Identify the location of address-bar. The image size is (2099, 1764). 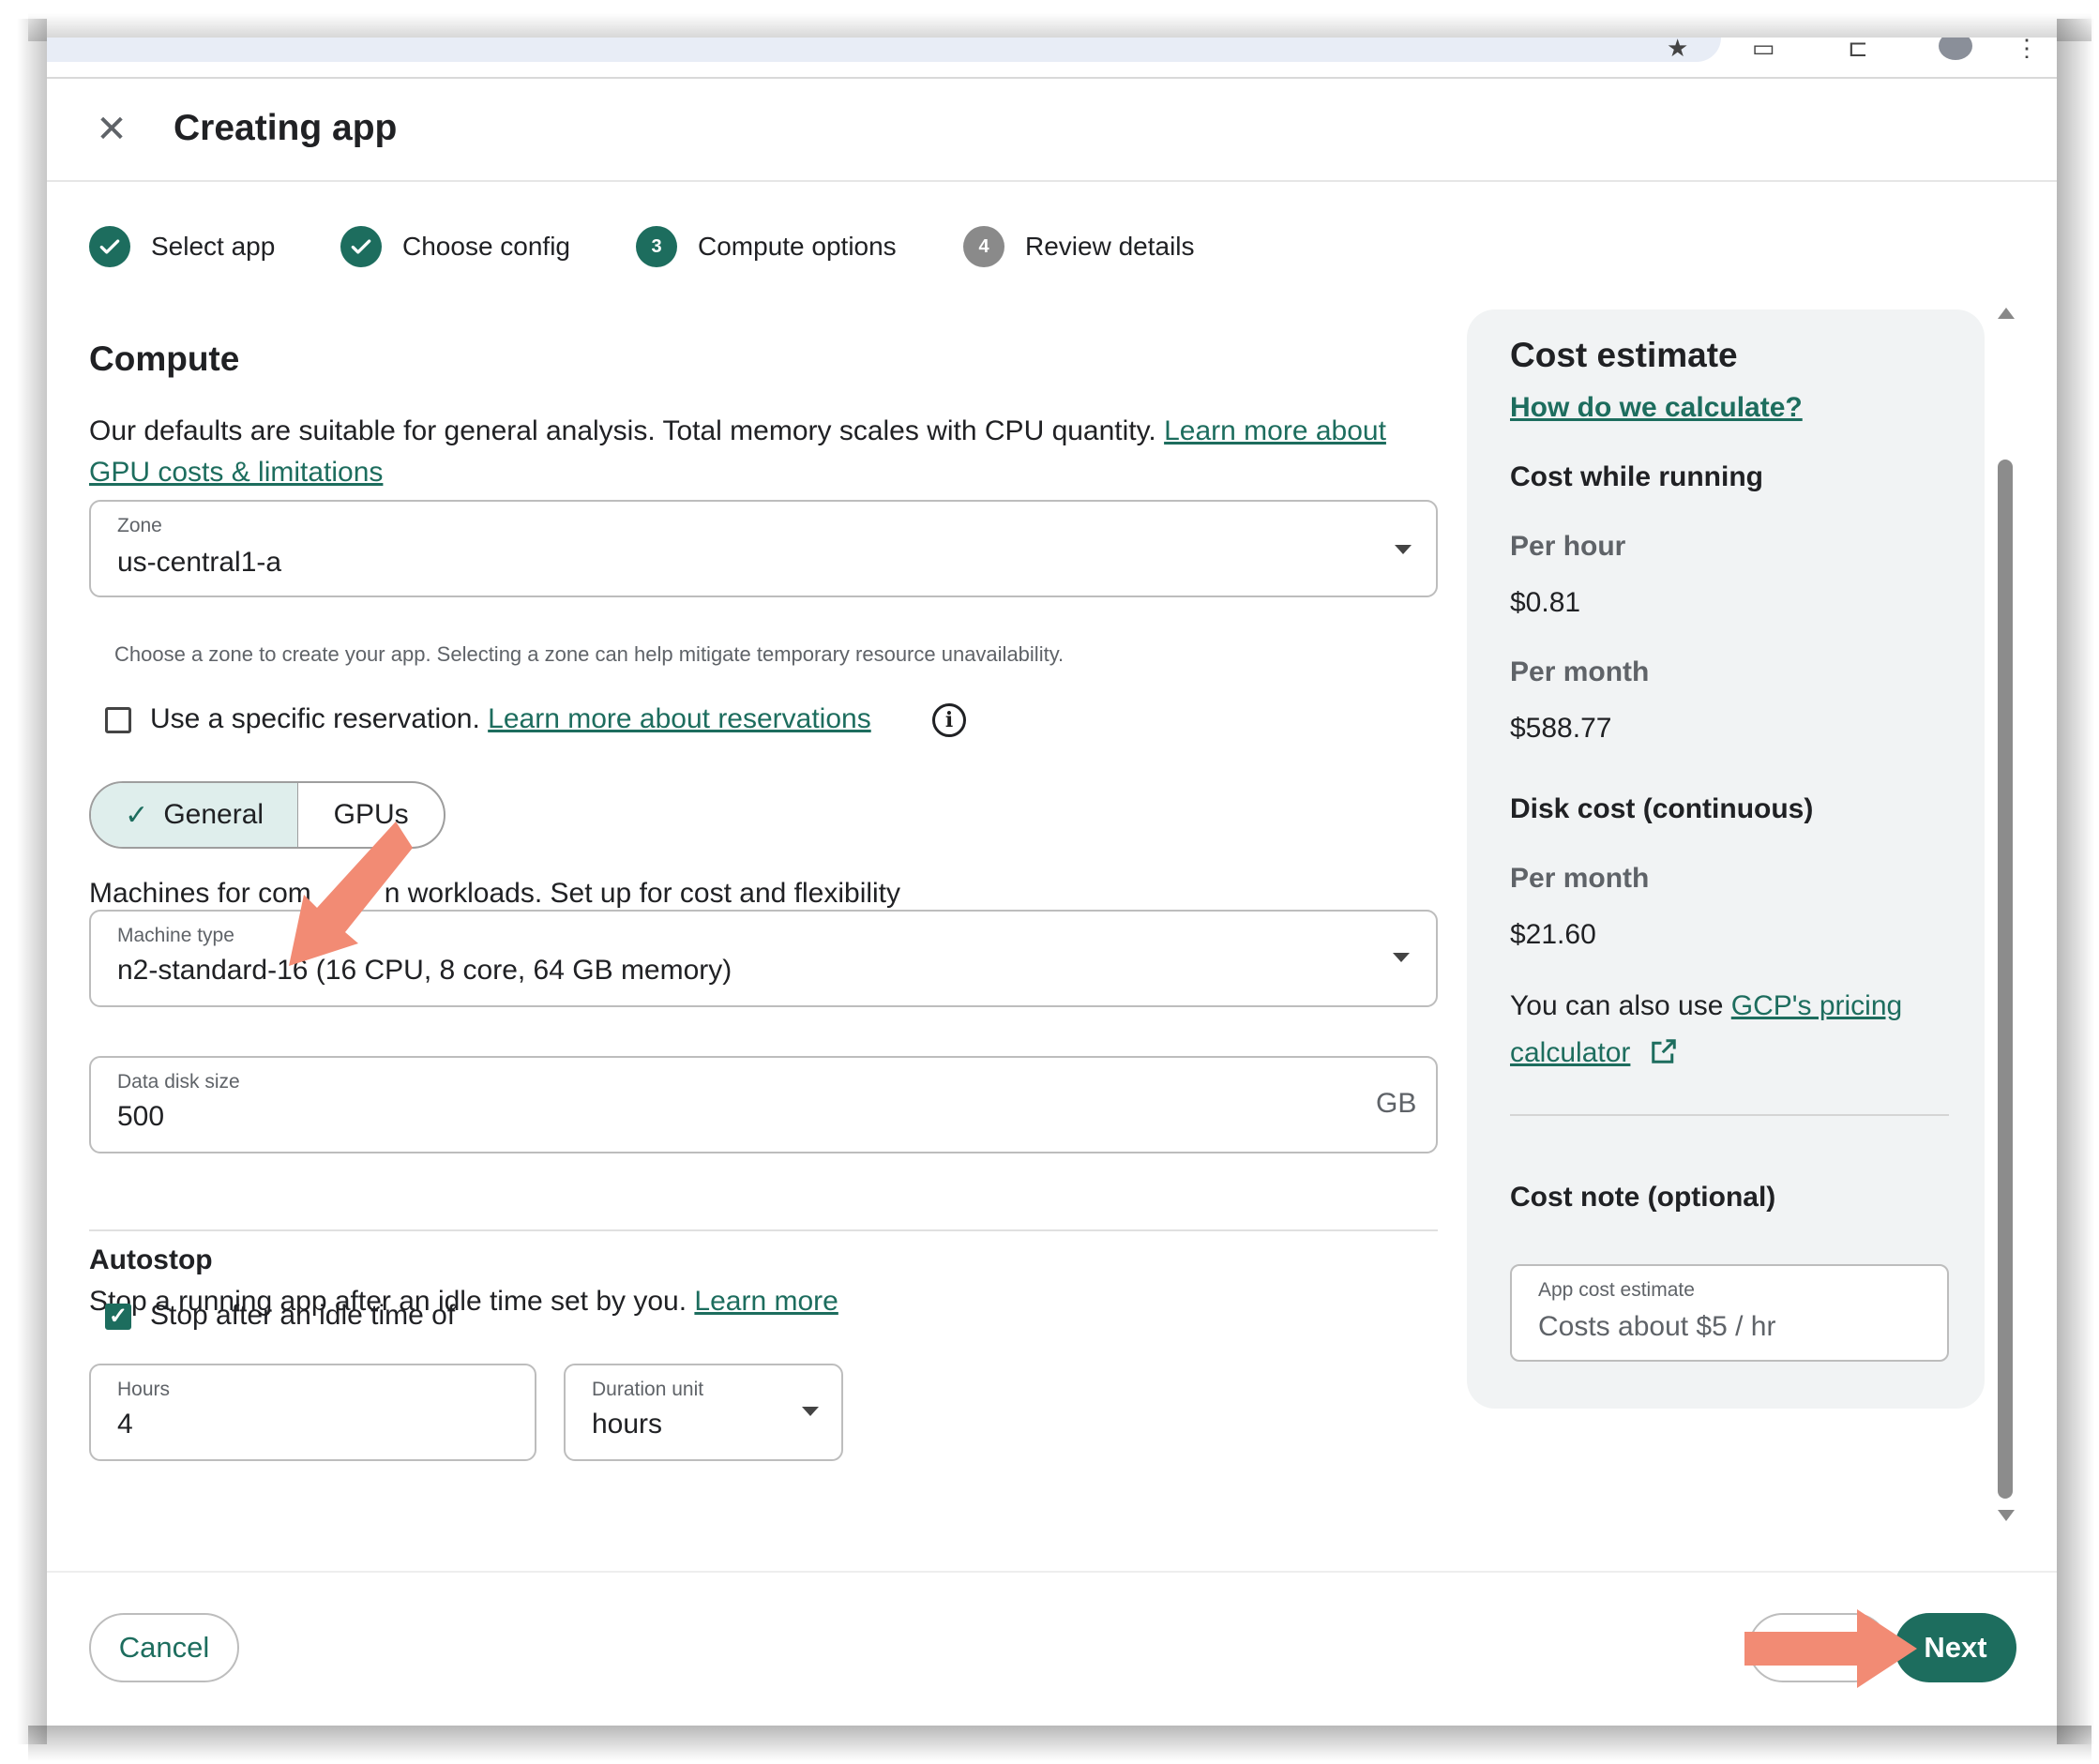
(884, 50).